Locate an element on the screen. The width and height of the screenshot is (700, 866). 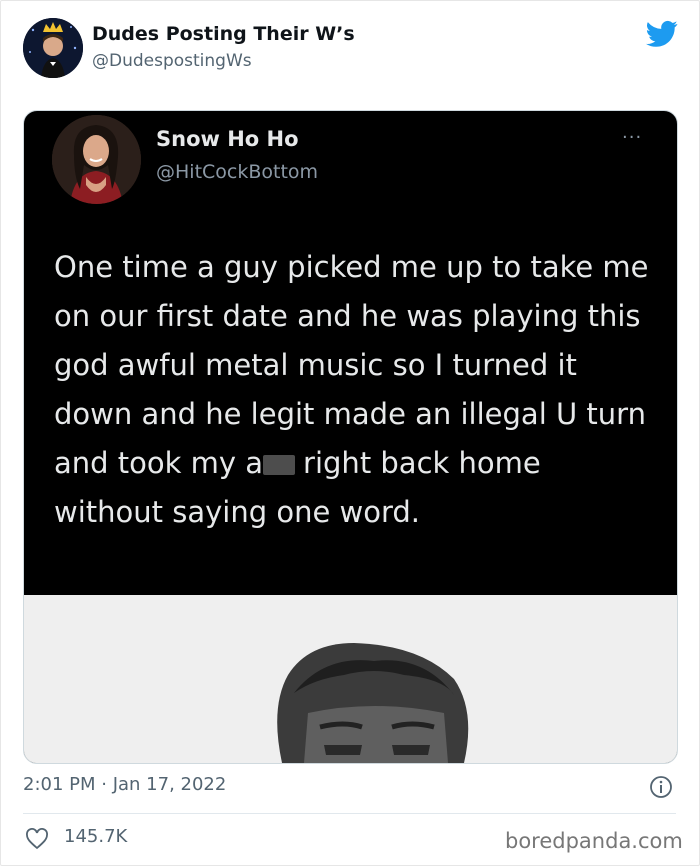
author-avatar-image is located at coordinates (53, 48).